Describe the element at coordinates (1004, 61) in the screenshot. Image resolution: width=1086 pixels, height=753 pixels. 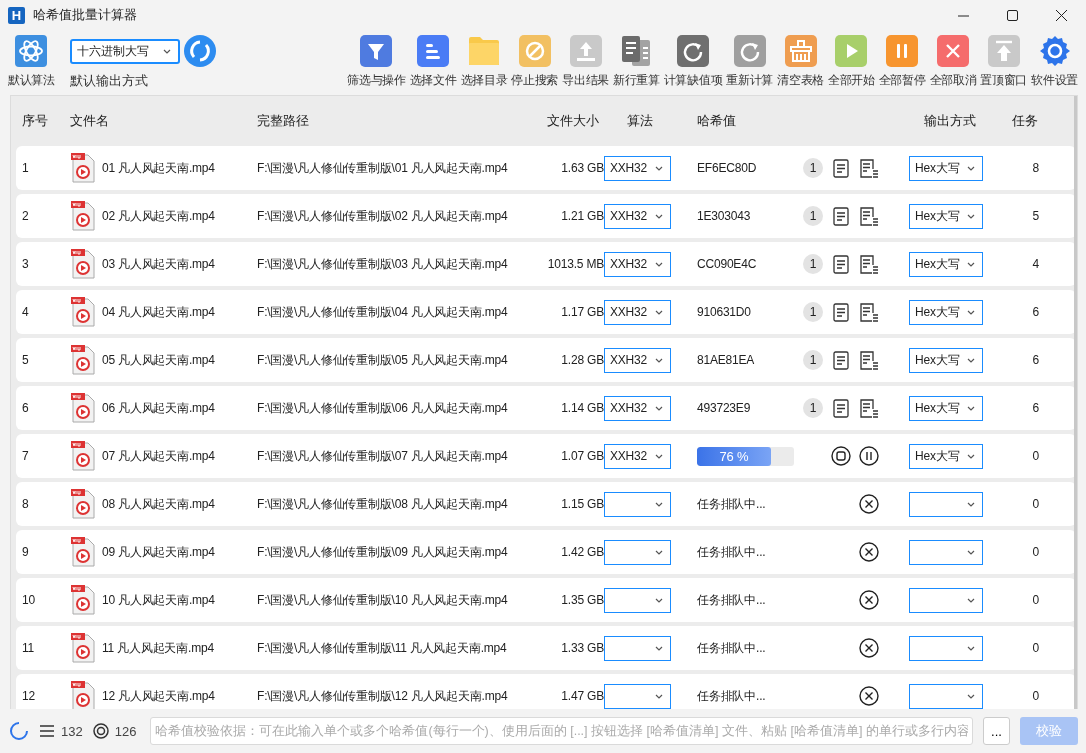
I see `toolbar-button: 置顶窗口` at that location.